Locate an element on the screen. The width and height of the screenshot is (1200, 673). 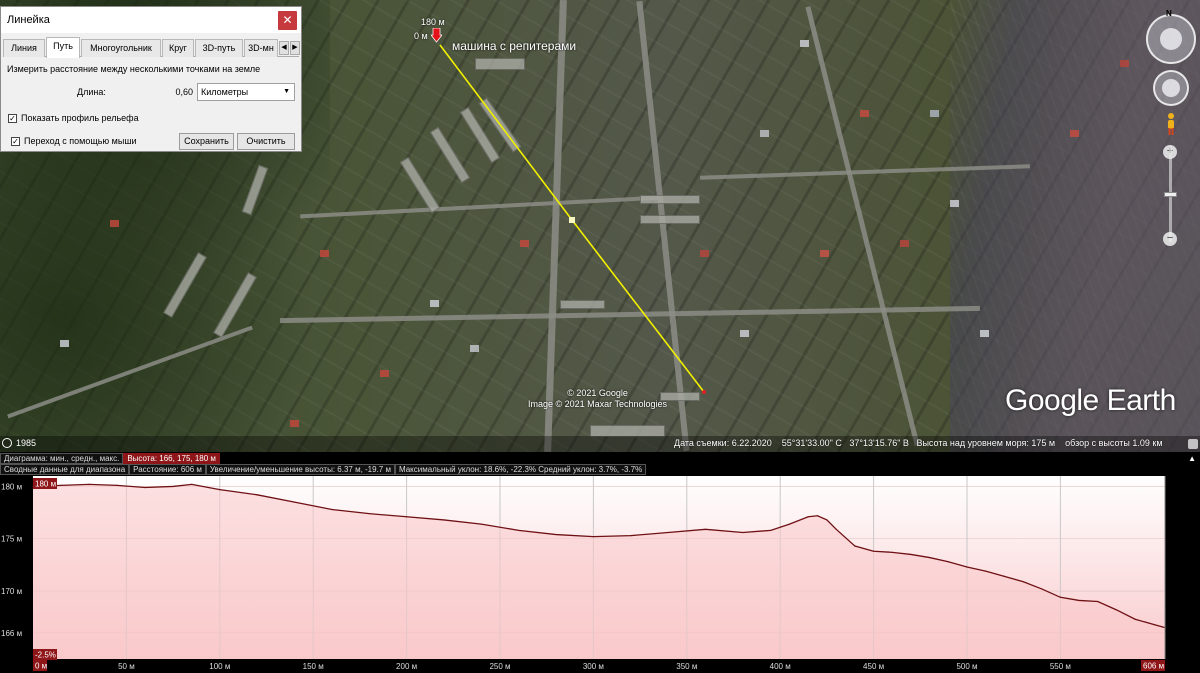
length-label: Длина: is located at coordinates (91, 92).